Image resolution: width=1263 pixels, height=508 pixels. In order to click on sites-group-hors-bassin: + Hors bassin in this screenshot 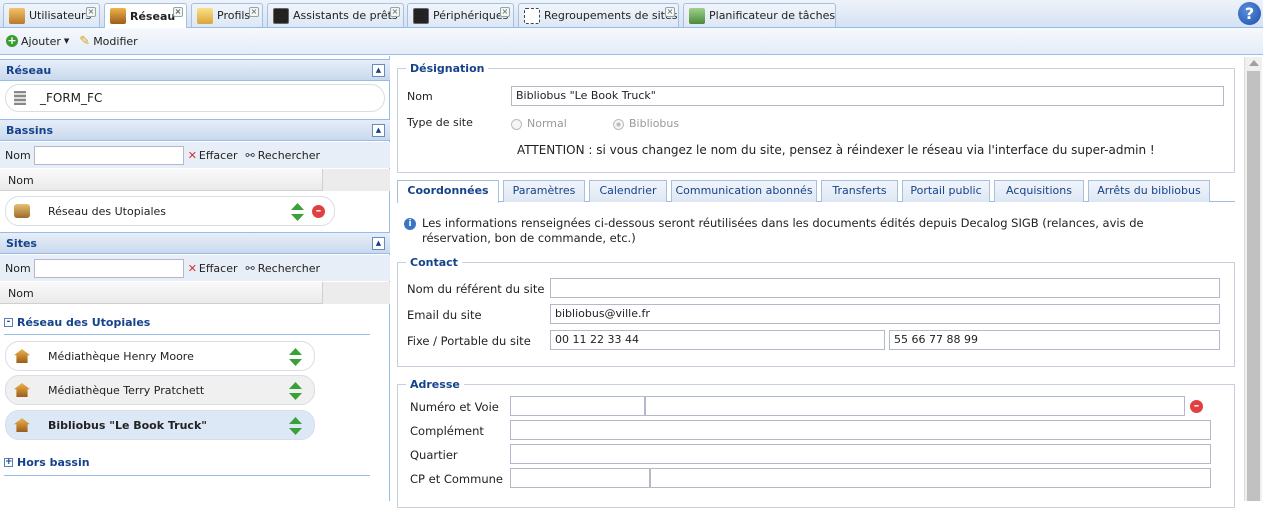, I will do `click(47, 462)`.